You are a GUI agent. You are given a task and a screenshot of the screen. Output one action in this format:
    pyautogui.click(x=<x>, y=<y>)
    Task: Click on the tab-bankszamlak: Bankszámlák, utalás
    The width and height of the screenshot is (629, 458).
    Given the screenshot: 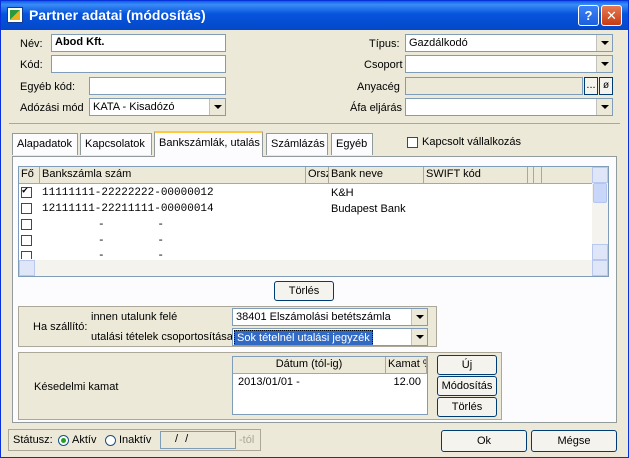 What is the action you would take?
    pyautogui.click(x=208, y=144)
    